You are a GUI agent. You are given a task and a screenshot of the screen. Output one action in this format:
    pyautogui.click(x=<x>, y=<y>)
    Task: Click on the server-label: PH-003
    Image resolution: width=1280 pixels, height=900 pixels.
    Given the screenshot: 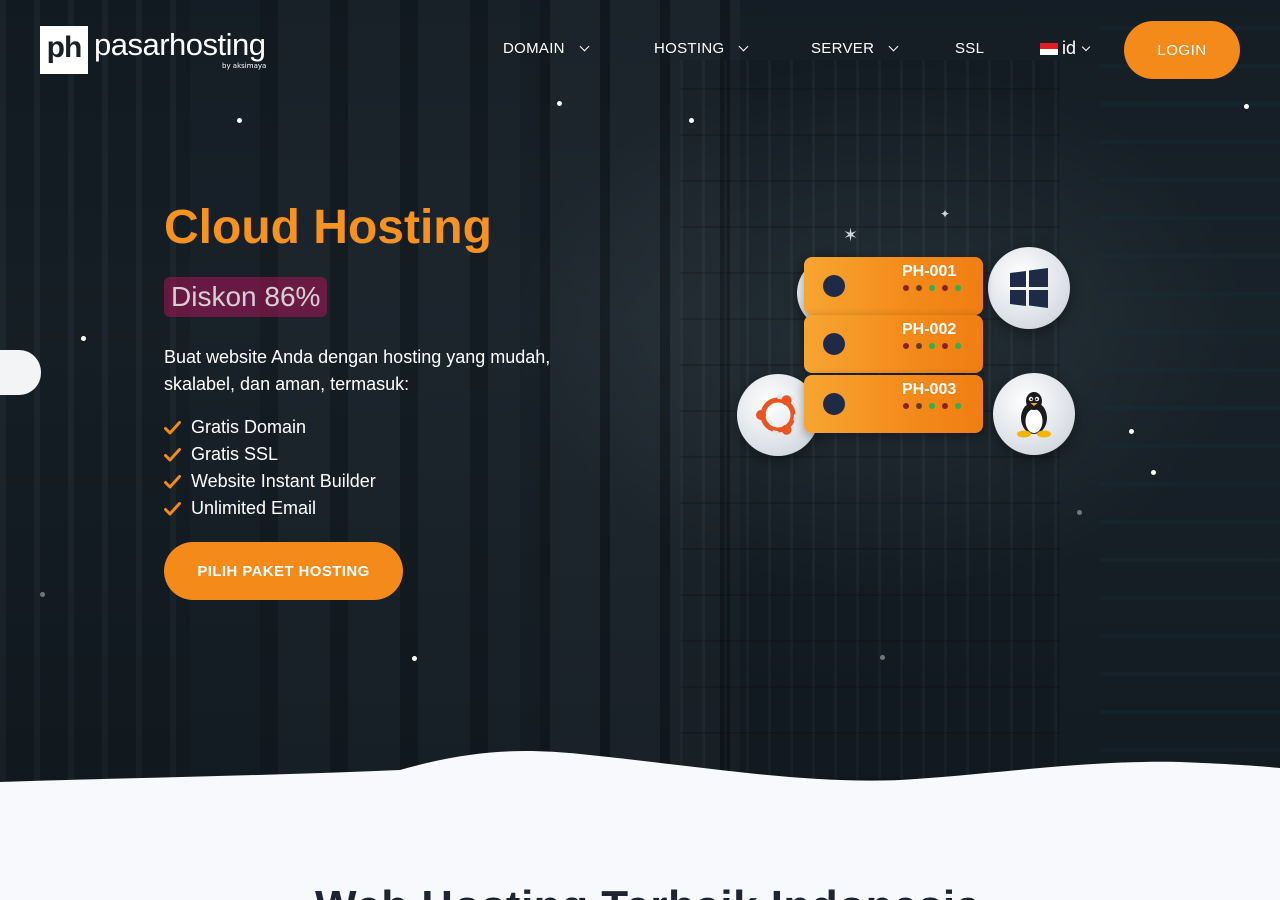 What is the action you would take?
    pyautogui.click(x=929, y=389)
    